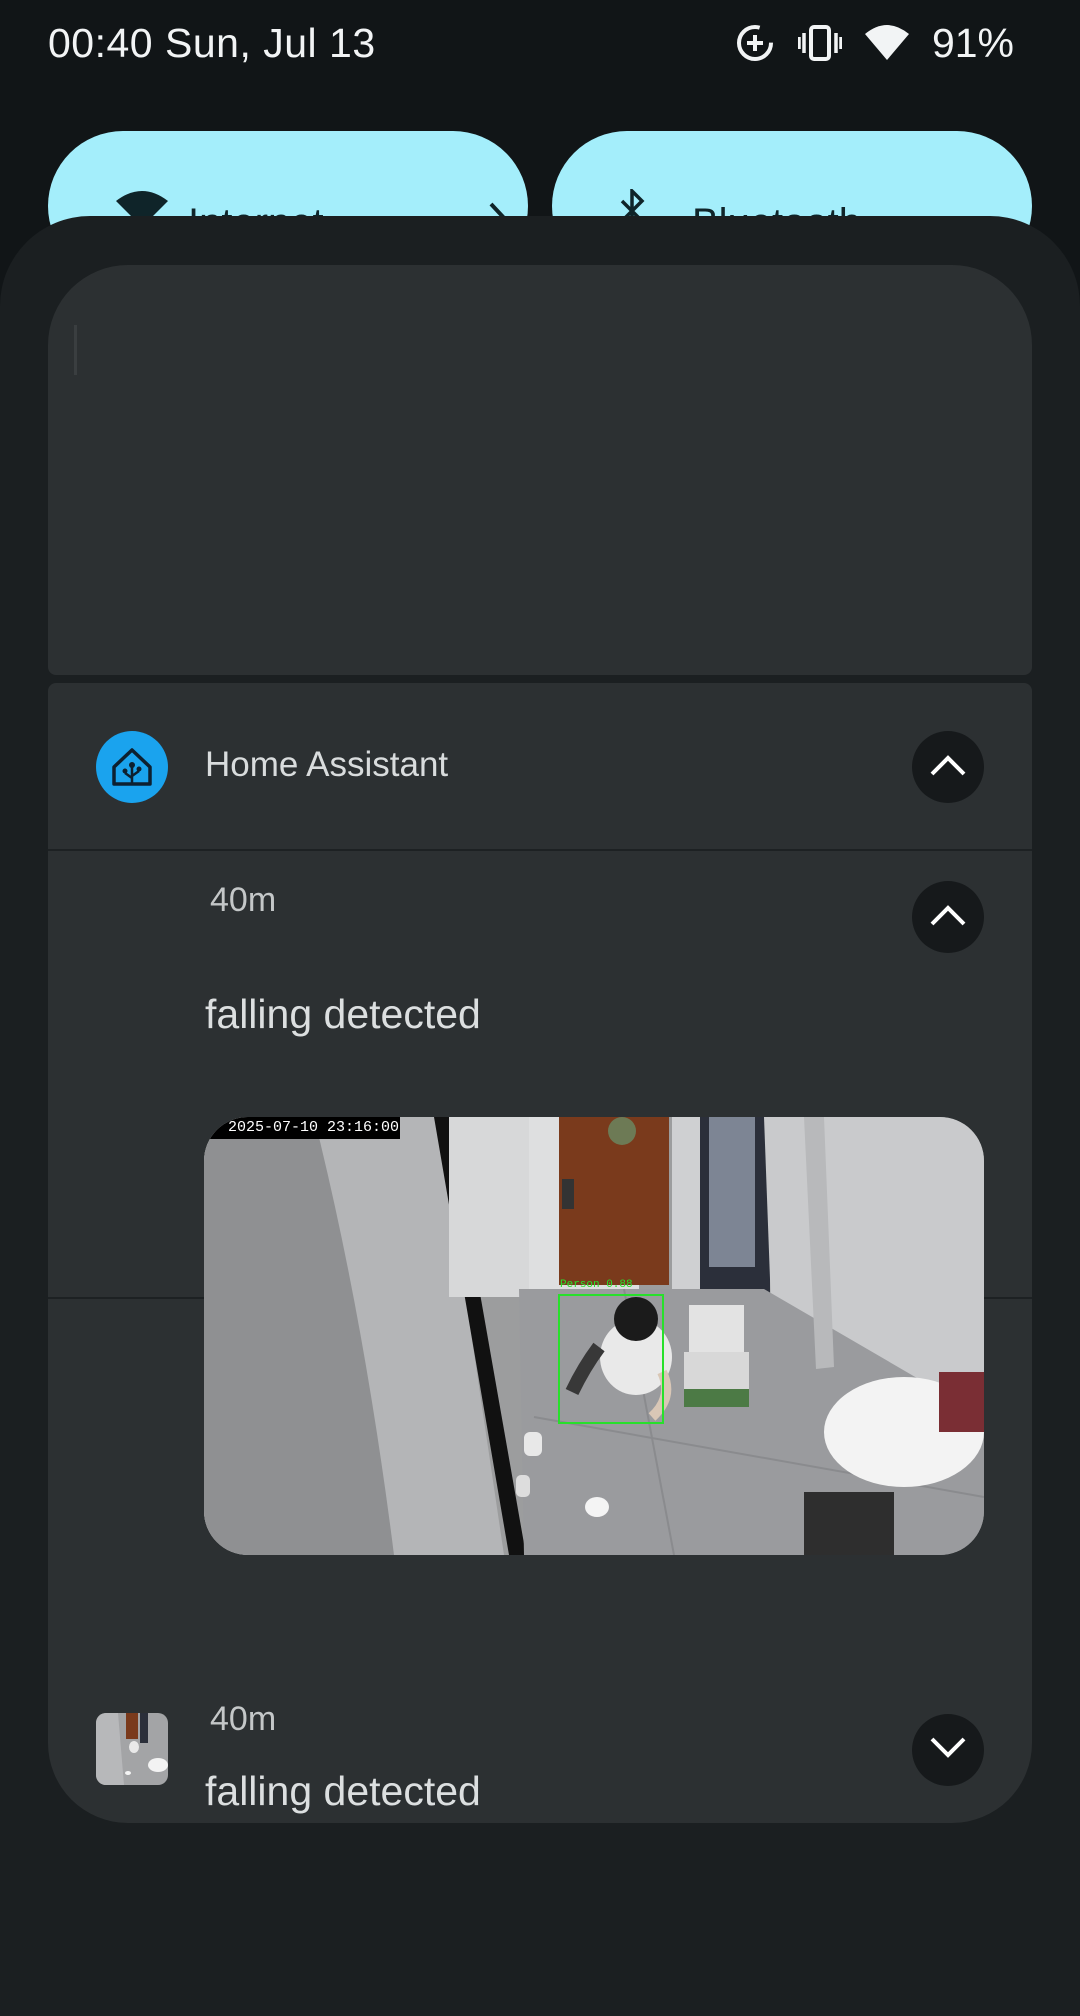 The image size is (1080, 2016). I want to click on expand-message-button, so click(948, 1750).